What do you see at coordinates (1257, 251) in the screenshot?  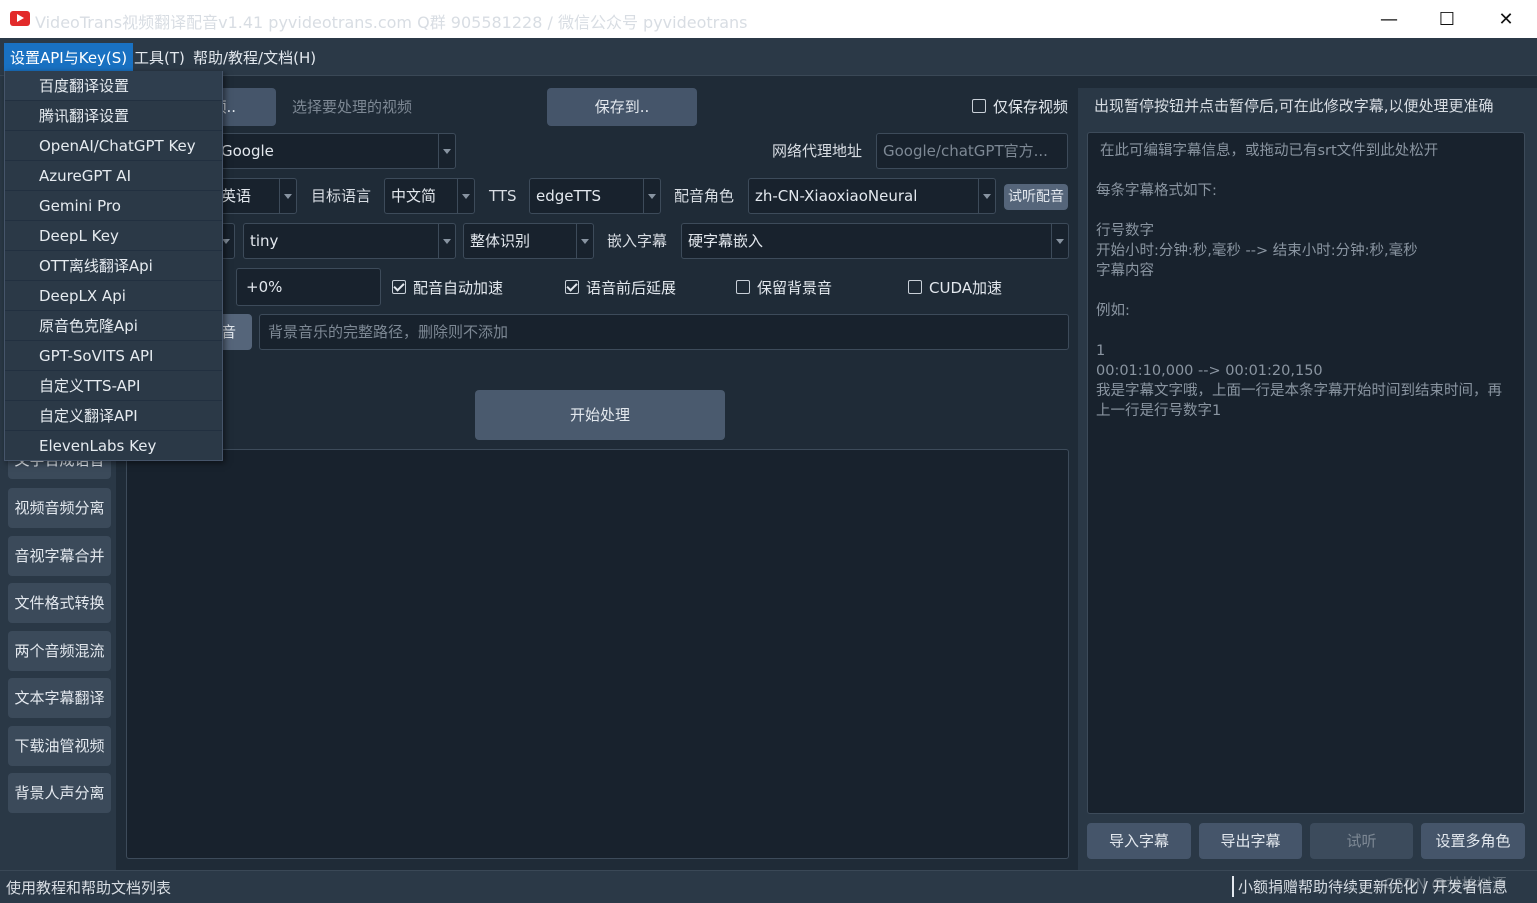 I see `editor-line: 开始小时:分钟:秒,毫秒 --> 结束小时:分钟:秒,毫秒` at bounding box center [1257, 251].